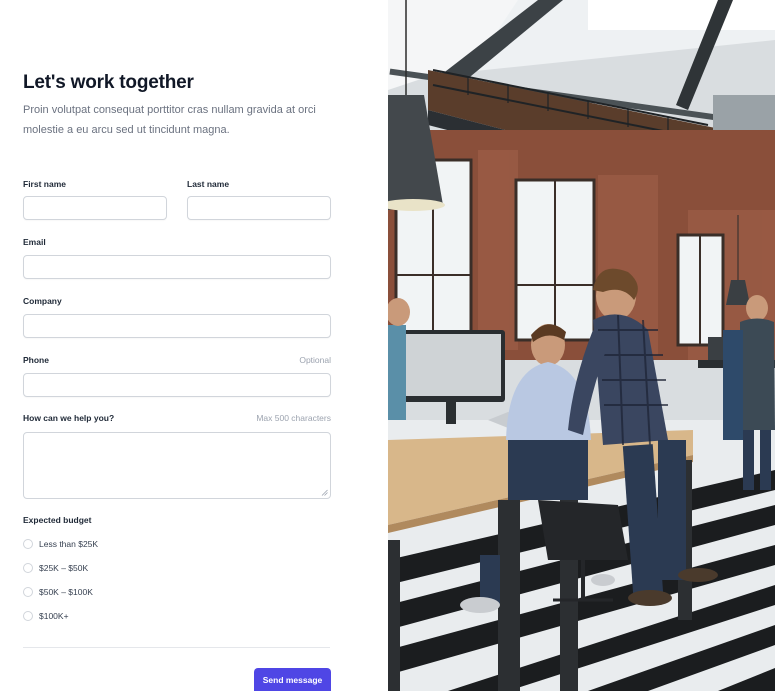 The width and height of the screenshot is (775, 691). I want to click on email-label: Email, so click(34, 242).